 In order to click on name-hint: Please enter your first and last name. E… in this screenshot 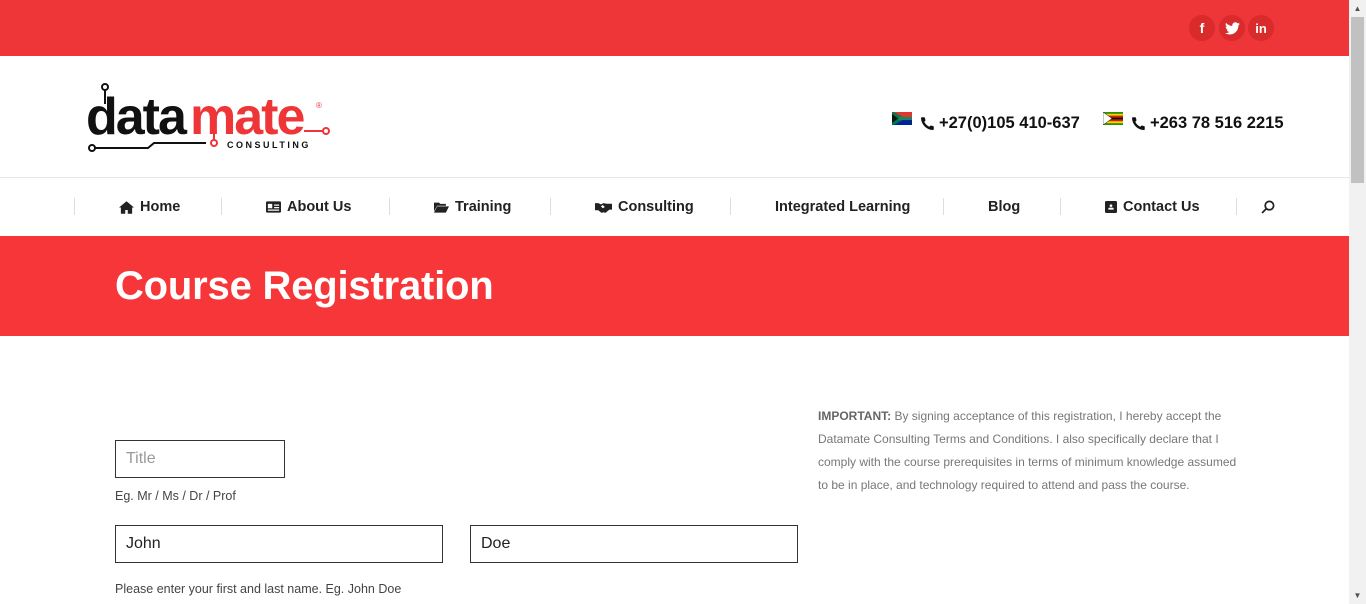, I will do `click(258, 589)`.